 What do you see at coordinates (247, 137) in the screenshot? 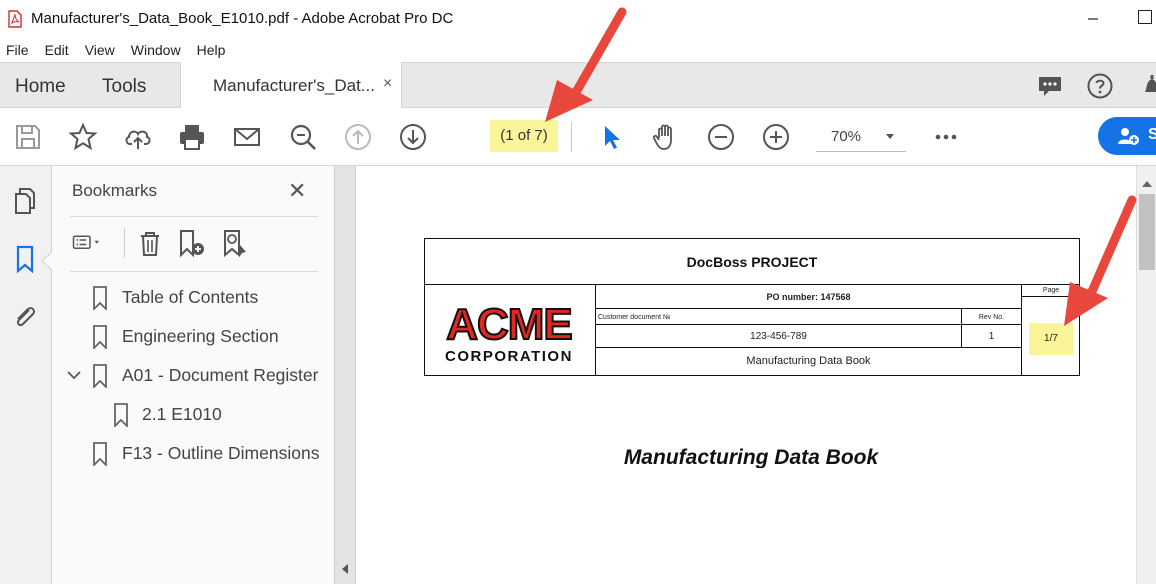
I see `email-icon` at bounding box center [247, 137].